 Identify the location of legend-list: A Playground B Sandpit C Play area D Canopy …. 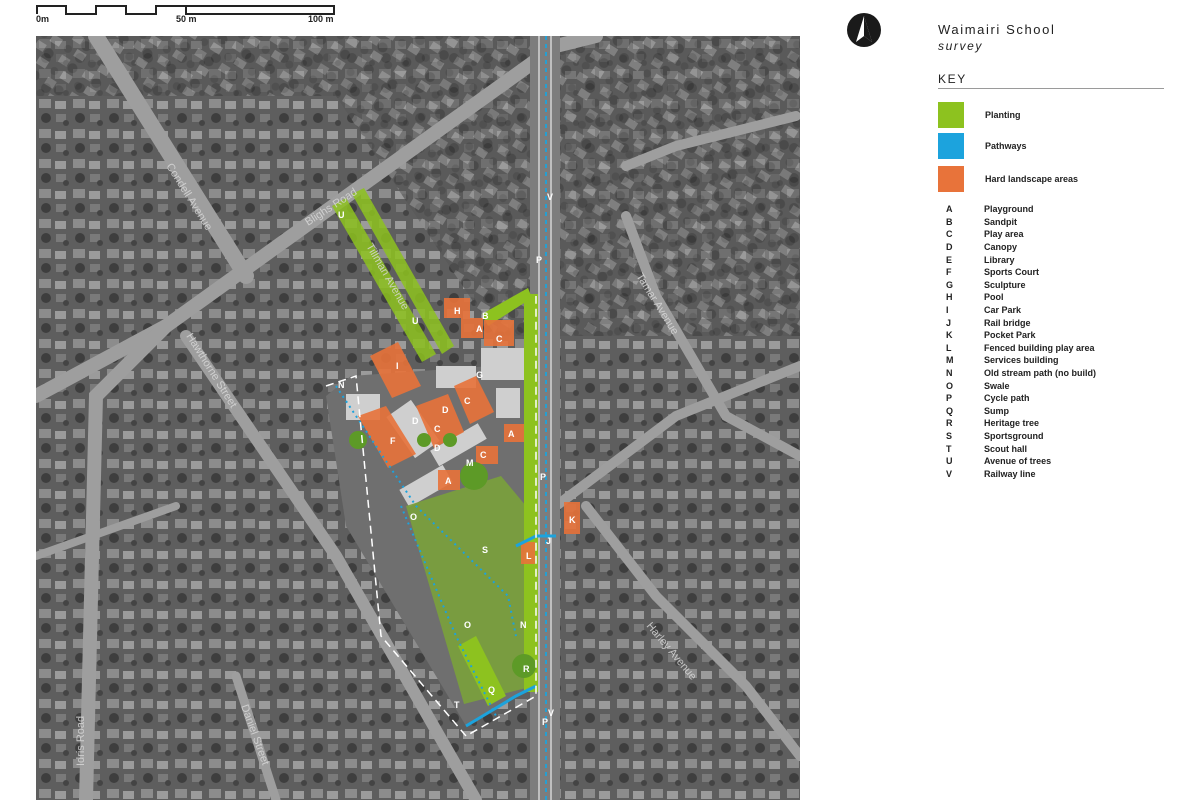
(1021, 341).